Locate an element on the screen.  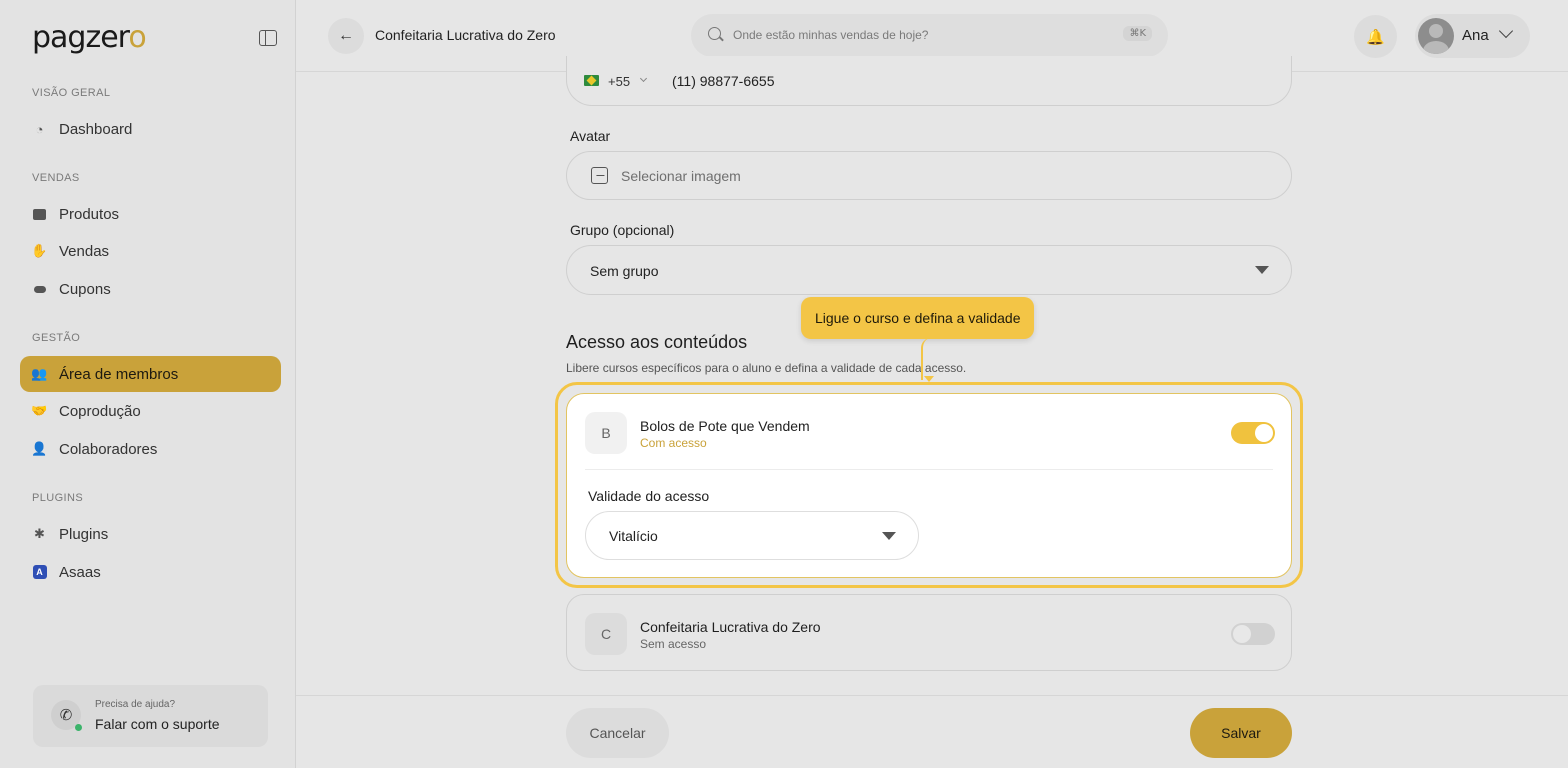
phone-input is located at coordinates (822, 81).